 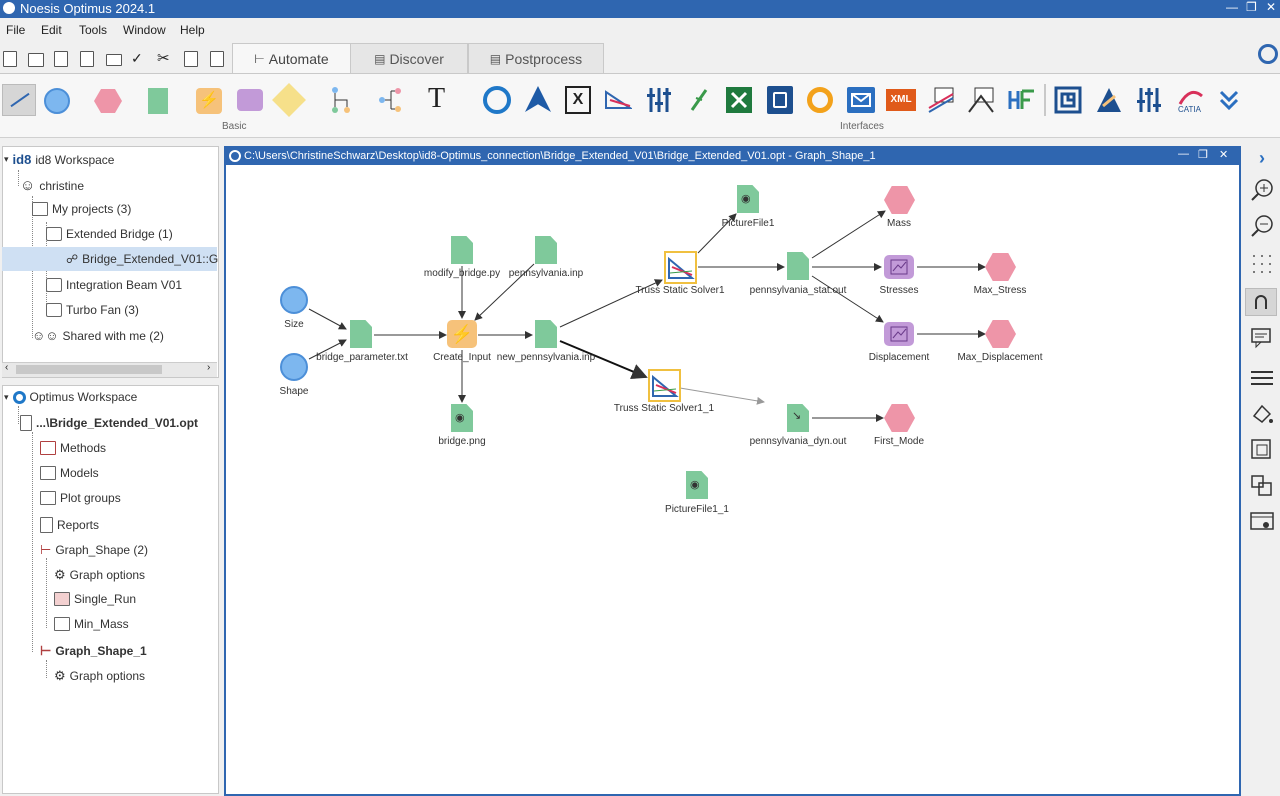 I want to click on edge-truss1-1-to-dyn, so click(x=722, y=396).